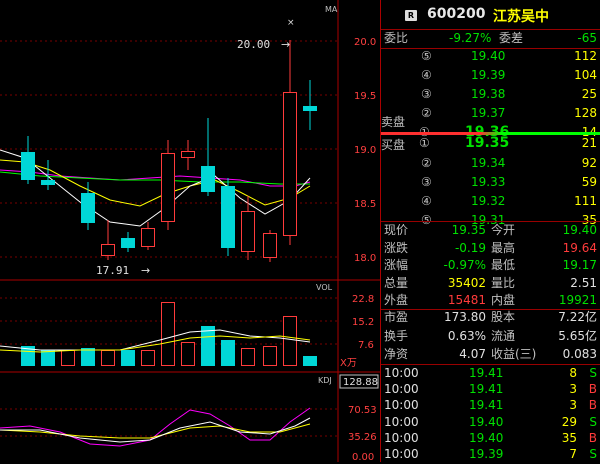 This screenshot has width=600, height=464. I want to click on rank-badge: R, so click(411, 15).